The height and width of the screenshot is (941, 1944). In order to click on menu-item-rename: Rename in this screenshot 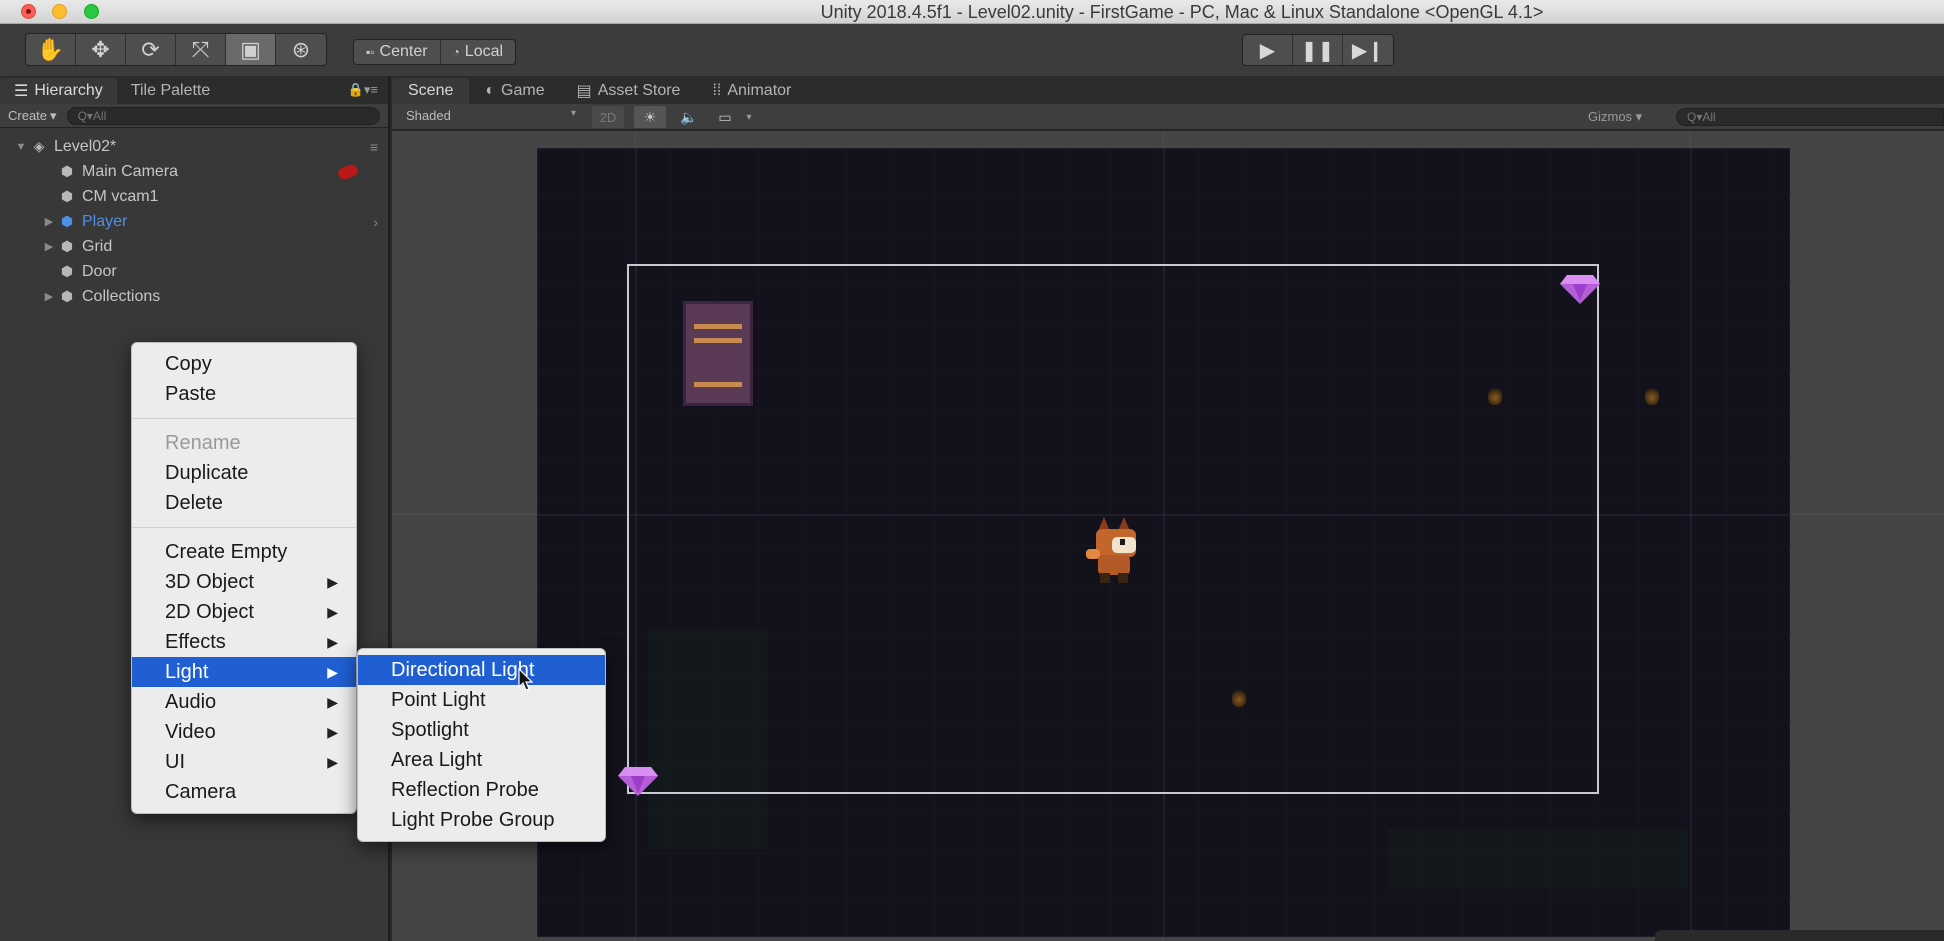, I will do `click(203, 443)`.